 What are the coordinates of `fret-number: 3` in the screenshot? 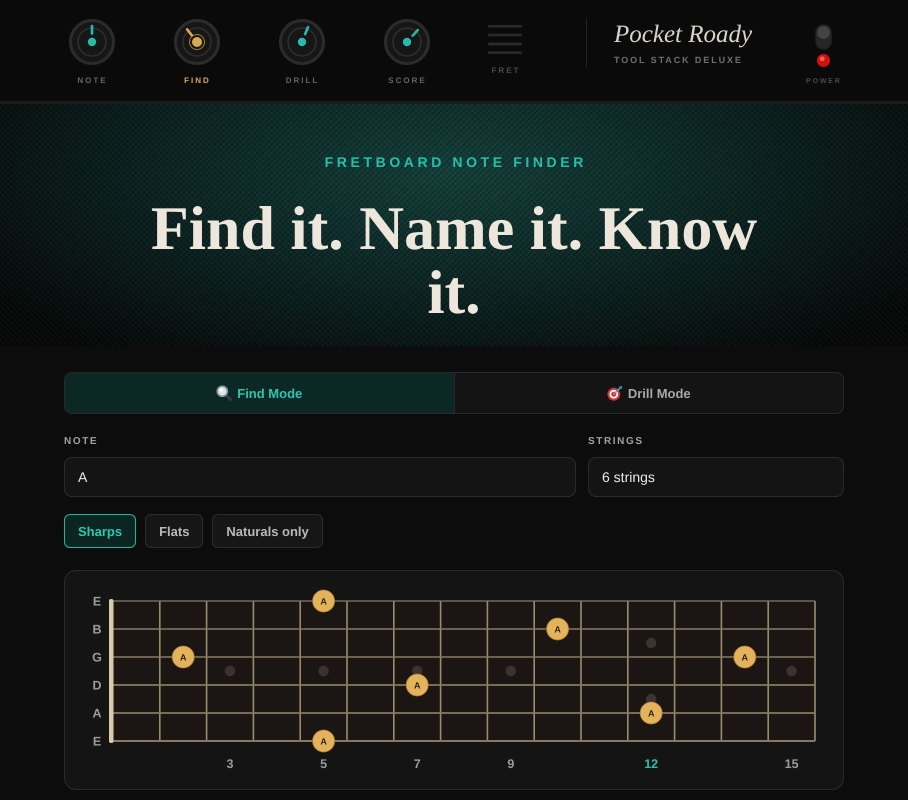 It's located at (230, 764).